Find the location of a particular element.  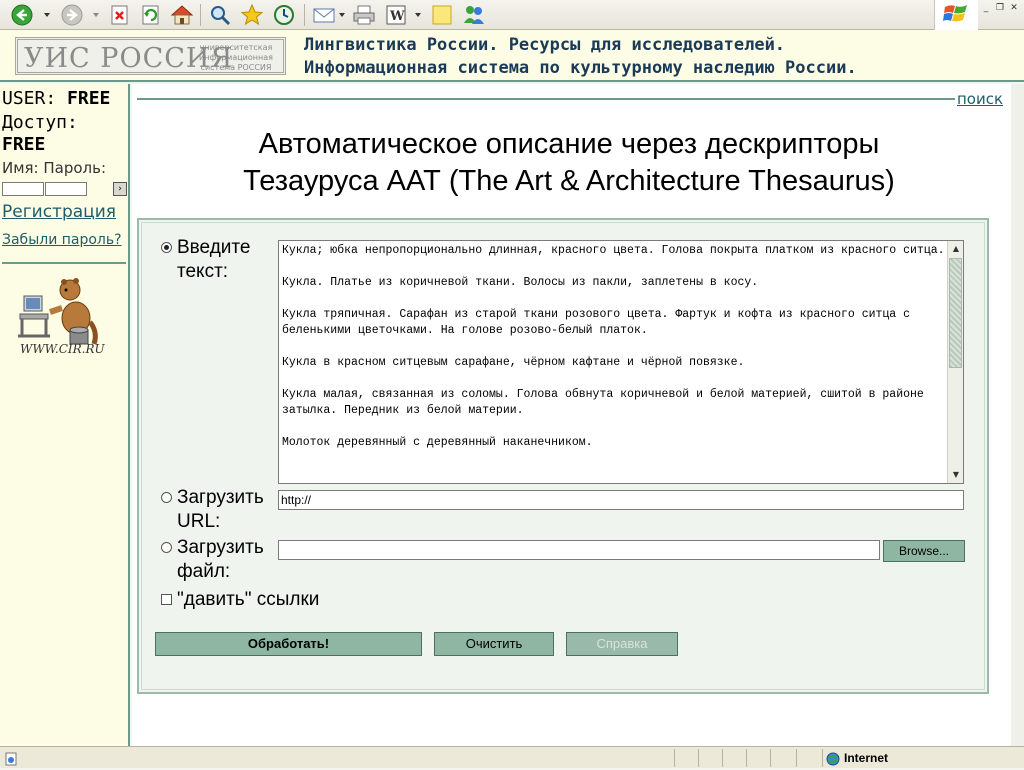

forward-icon is located at coordinates (72, 15).